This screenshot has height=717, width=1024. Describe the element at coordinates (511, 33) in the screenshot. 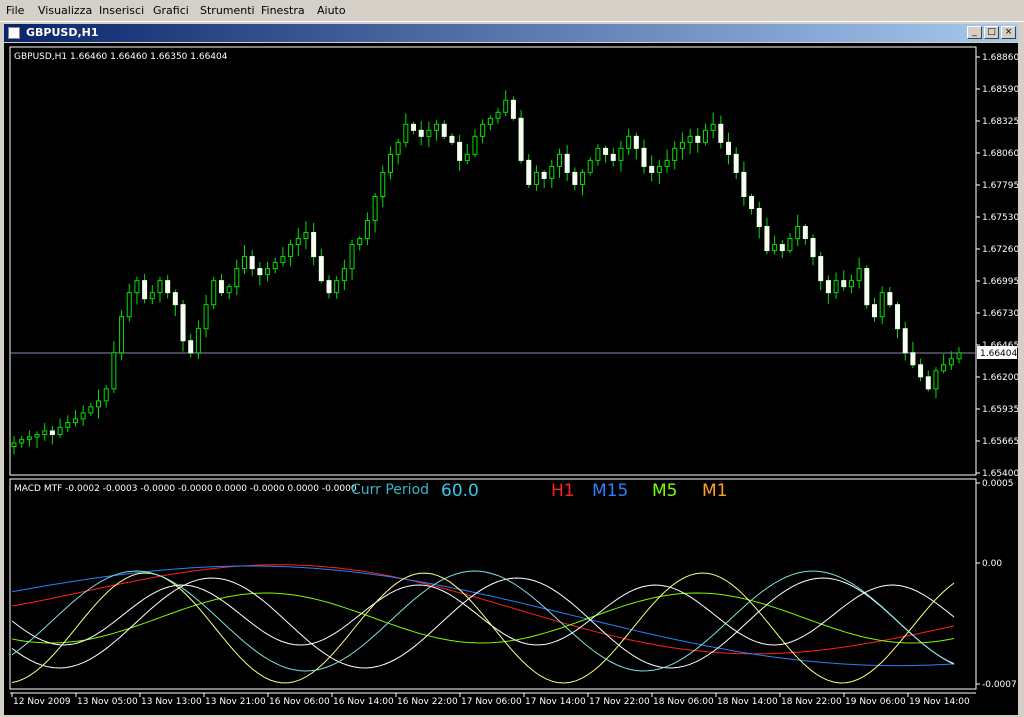

I see `chart-window-titlebar: GBPUSD,H1 _ □ ×` at that location.